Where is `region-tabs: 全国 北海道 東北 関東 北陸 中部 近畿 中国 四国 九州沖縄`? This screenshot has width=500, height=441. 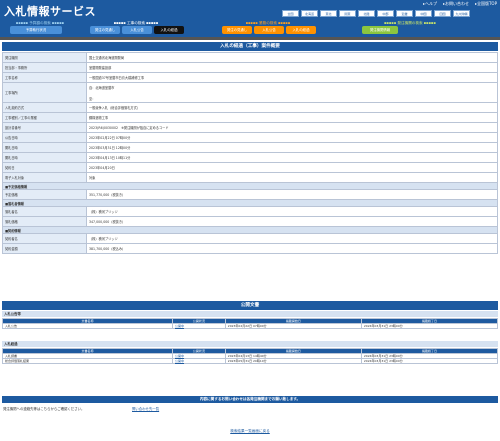
region-tabs: 全国 北海道 東北 関東 北陸 中部 近畿 中国 四国 九州沖縄 is located at coordinates (376, 13).